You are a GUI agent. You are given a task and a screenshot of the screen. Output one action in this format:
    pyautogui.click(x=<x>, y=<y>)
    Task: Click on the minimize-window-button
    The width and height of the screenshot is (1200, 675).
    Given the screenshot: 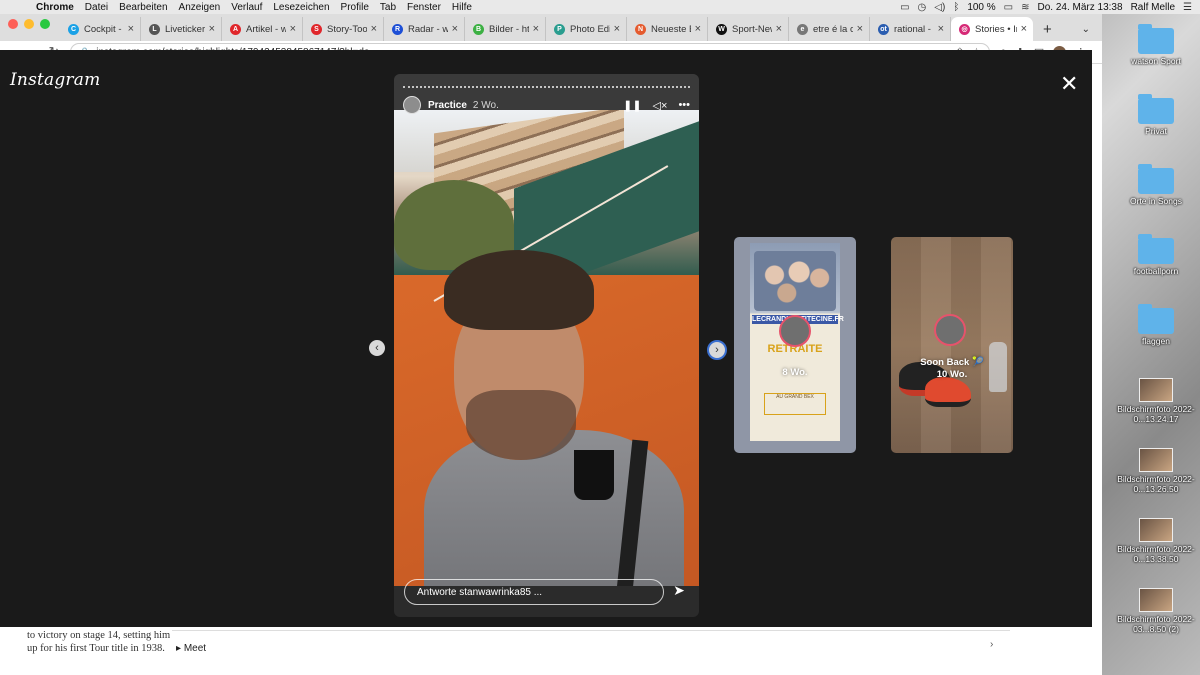 What is the action you would take?
    pyautogui.click(x=29, y=24)
    